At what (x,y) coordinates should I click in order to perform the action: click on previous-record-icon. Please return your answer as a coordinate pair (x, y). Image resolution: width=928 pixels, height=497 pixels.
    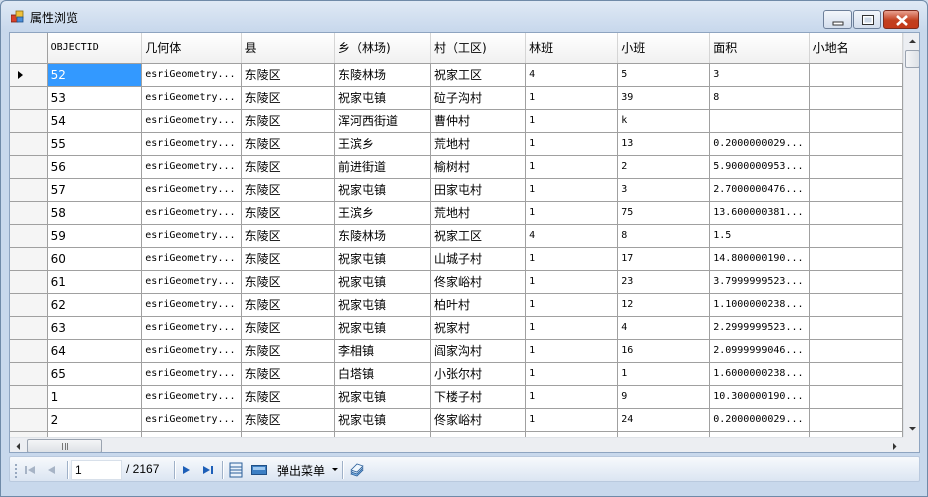
    Looking at the image, I should click on (52, 470).